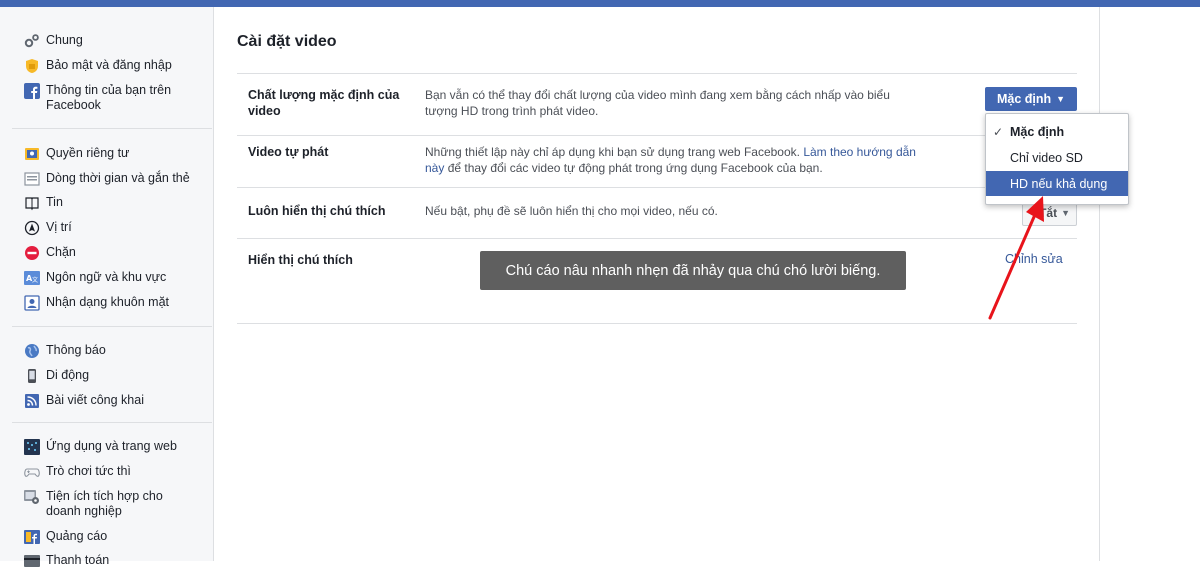 The image size is (1200, 569). What do you see at coordinates (600, 3) in the screenshot?
I see `top-bar` at bounding box center [600, 3].